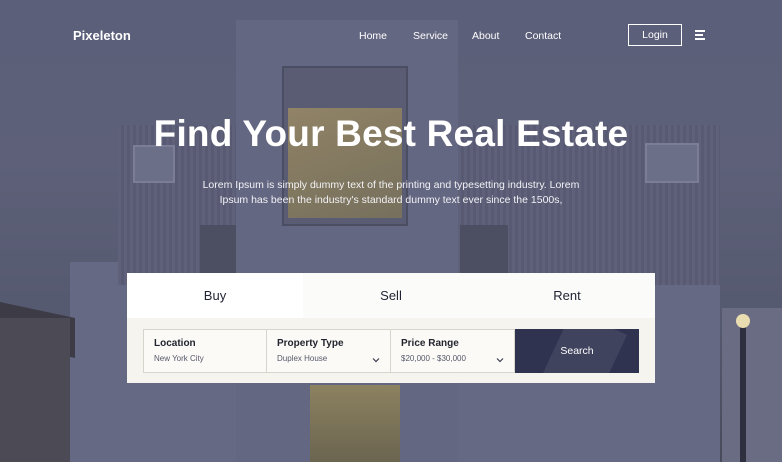 The height and width of the screenshot is (462, 782). I want to click on nav-link-about: About, so click(485, 36).